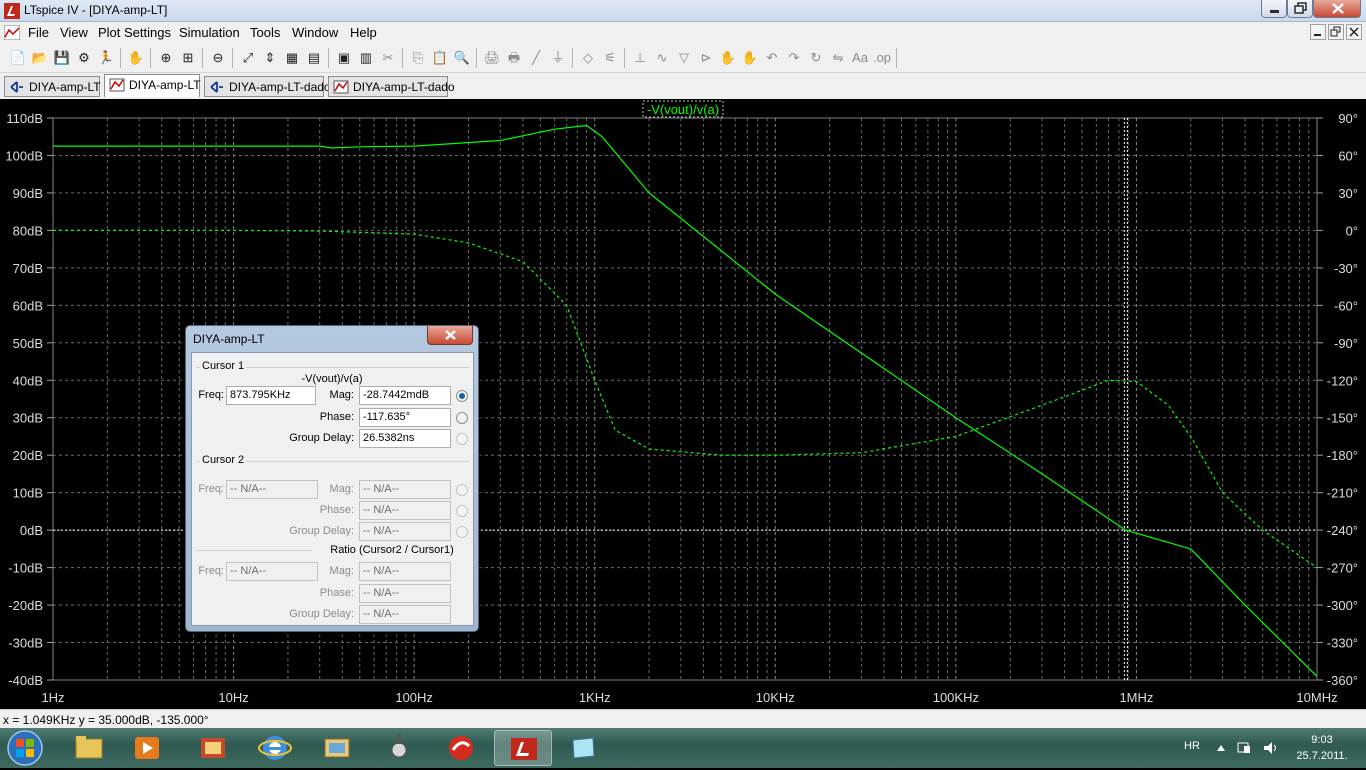 The image size is (1366, 770). What do you see at coordinates (405, 417) in the screenshot?
I see `cursor1-phase-field: -117.635°` at bounding box center [405, 417].